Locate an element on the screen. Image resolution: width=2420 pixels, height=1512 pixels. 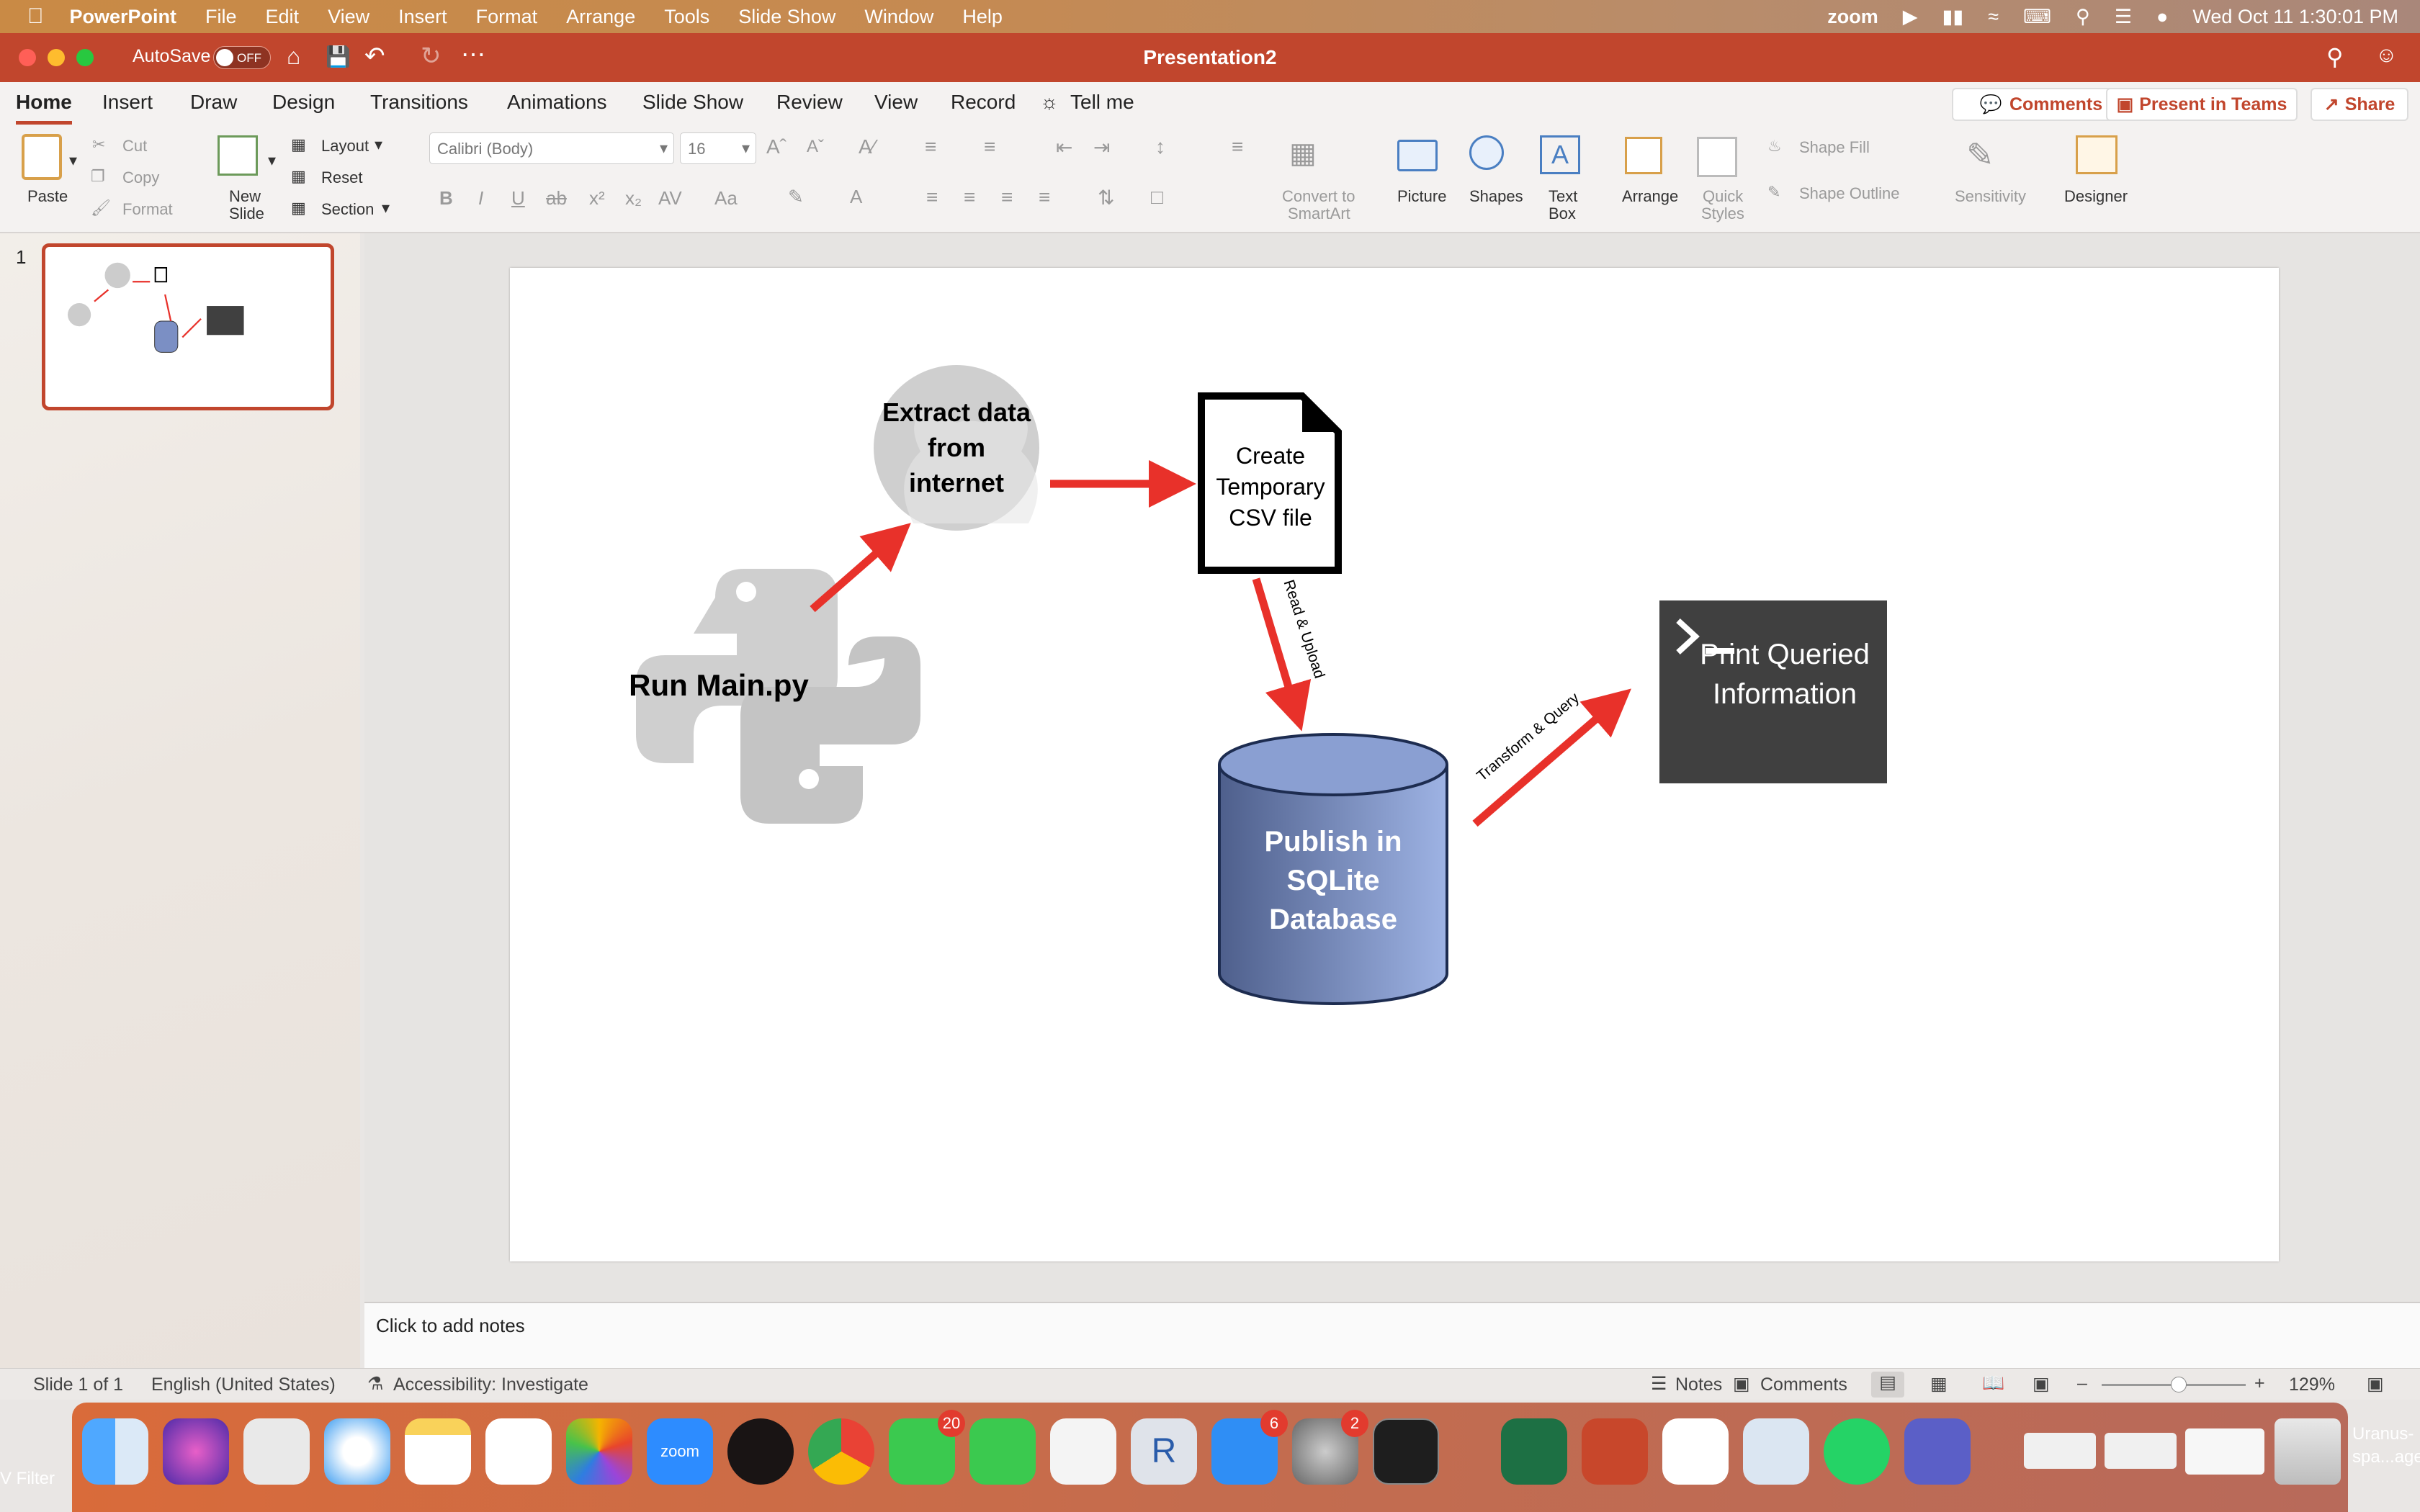
numbering-icon: ≡ is located at coordinates (990, 146).